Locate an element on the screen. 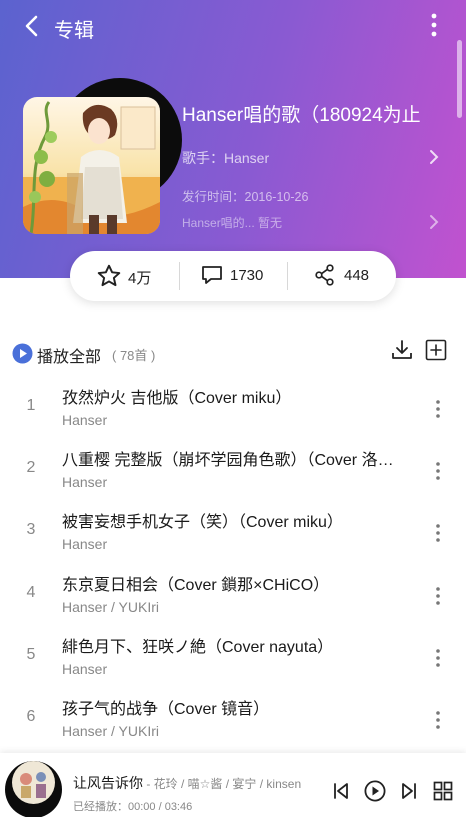  now-playing-title-row: 让风告诉你 - 花玲 / 喵☆酱 / 宴宁 / kinsen is located at coordinates (195, 783).